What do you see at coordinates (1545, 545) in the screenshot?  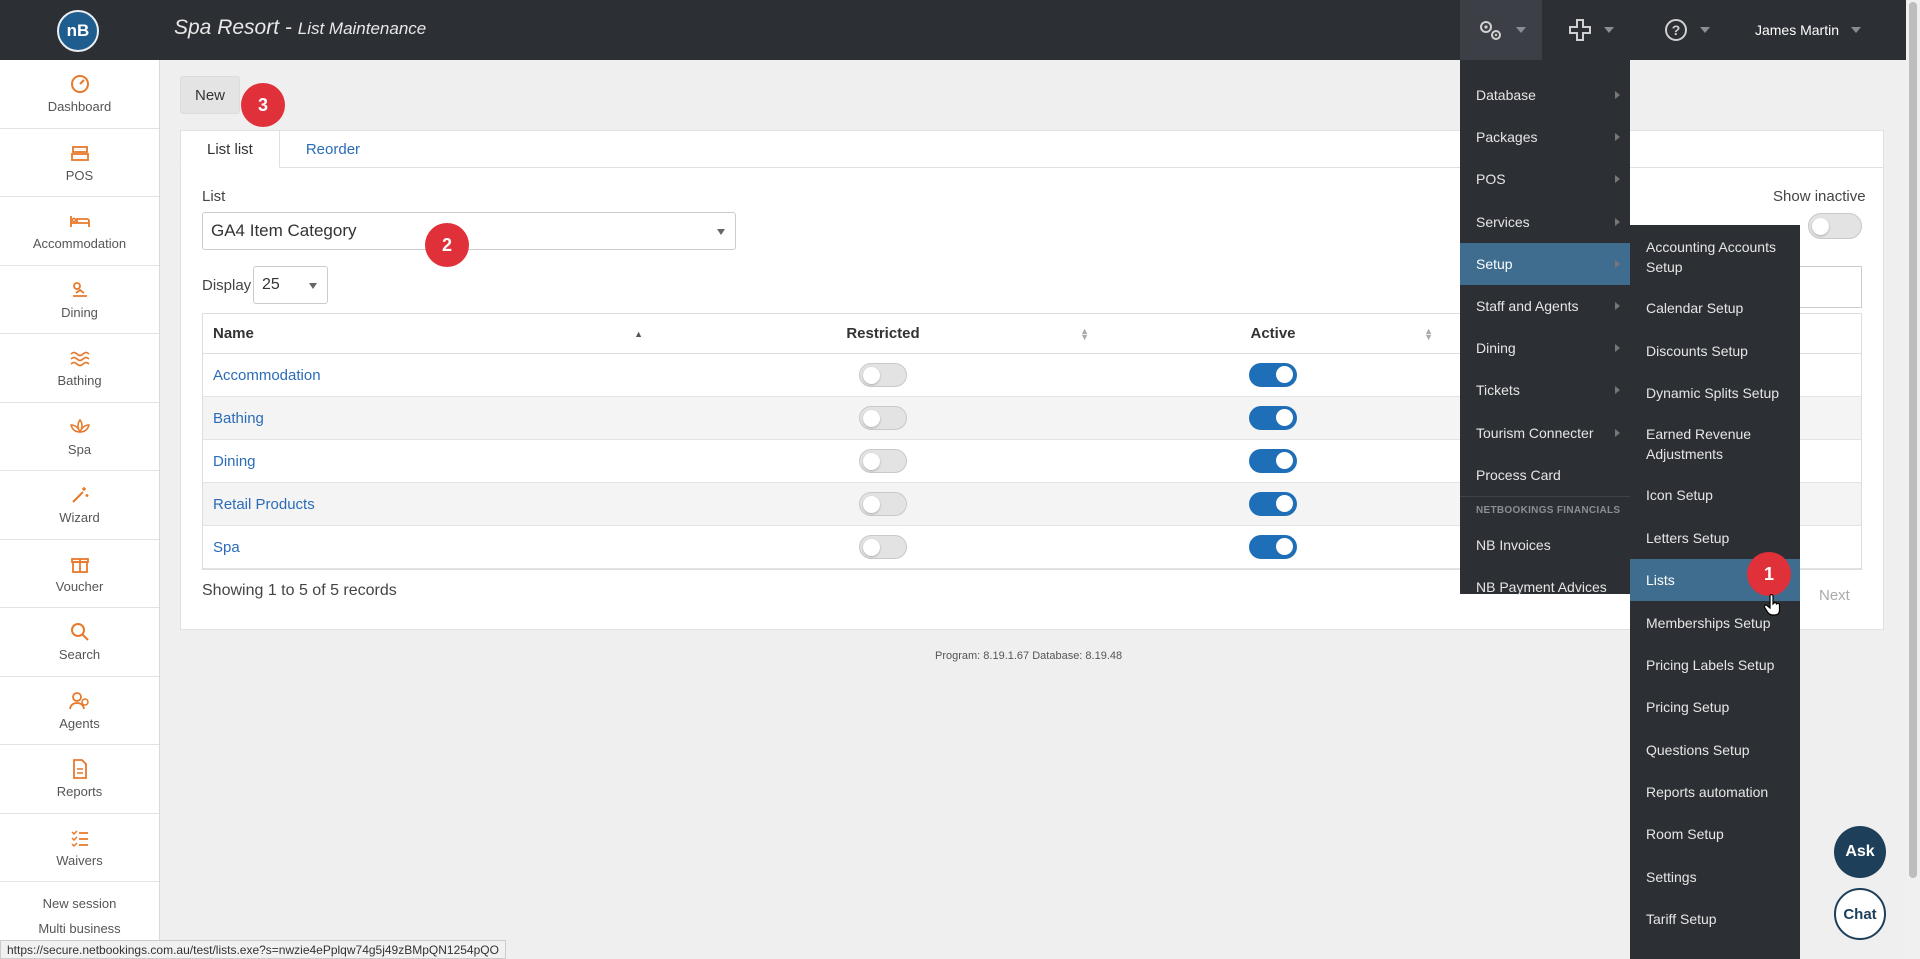 I see `menu-item-nb-invoices: NB Invoices` at bounding box center [1545, 545].